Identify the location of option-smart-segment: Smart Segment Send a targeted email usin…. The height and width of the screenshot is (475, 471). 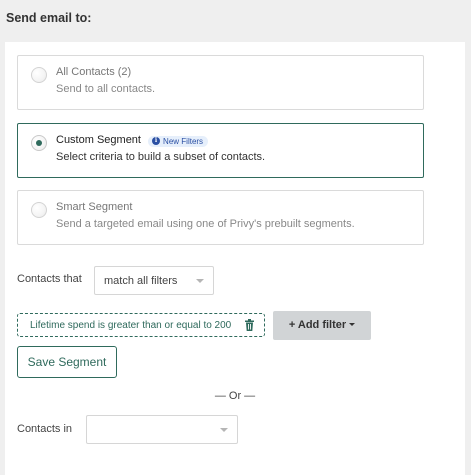
(220, 217).